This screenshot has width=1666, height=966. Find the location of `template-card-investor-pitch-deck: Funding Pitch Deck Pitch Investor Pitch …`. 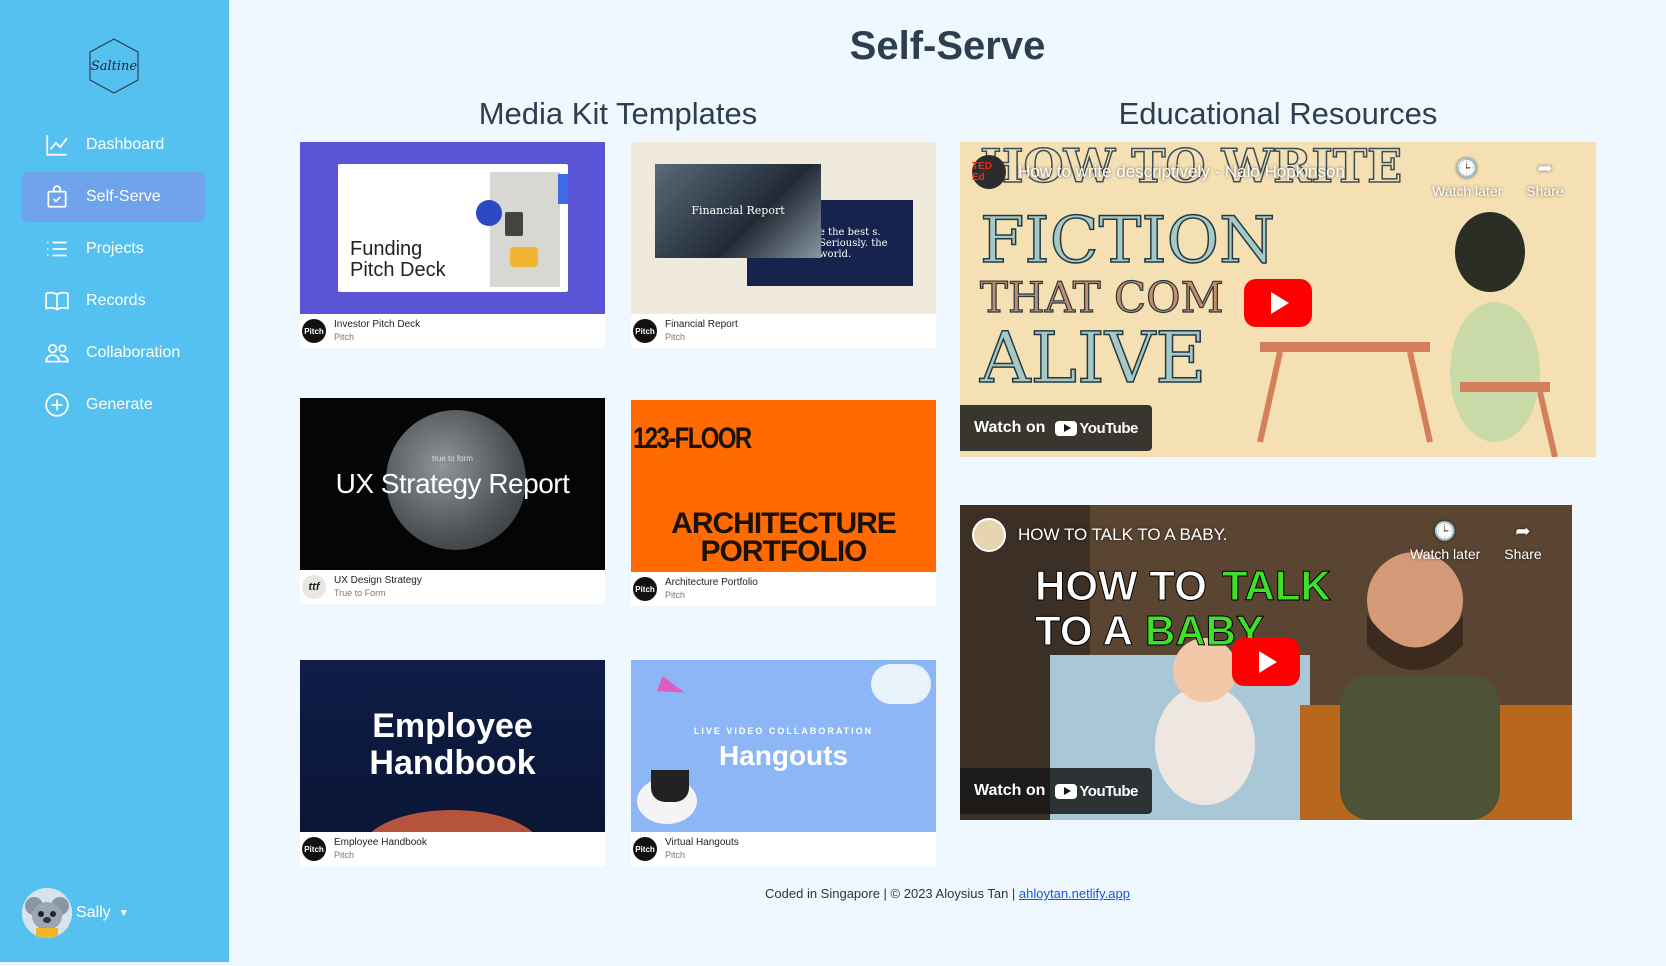

template-card-investor-pitch-deck: Funding Pitch Deck Pitch Investor Pitch … is located at coordinates (452, 245).